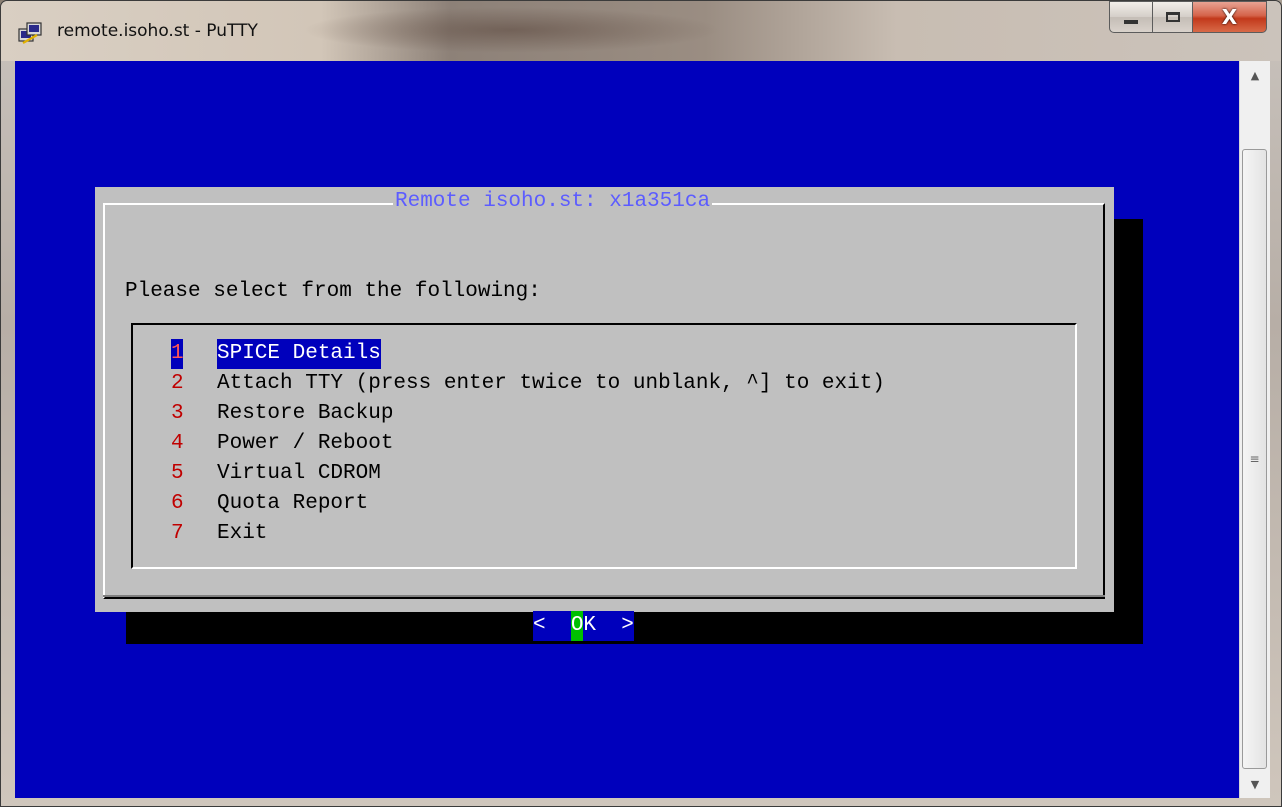 The image size is (1282, 807). What do you see at coordinates (553, 202) in the screenshot?
I see `dialog-title: Remote isoho.st: x1a351ca` at bounding box center [553, 202].